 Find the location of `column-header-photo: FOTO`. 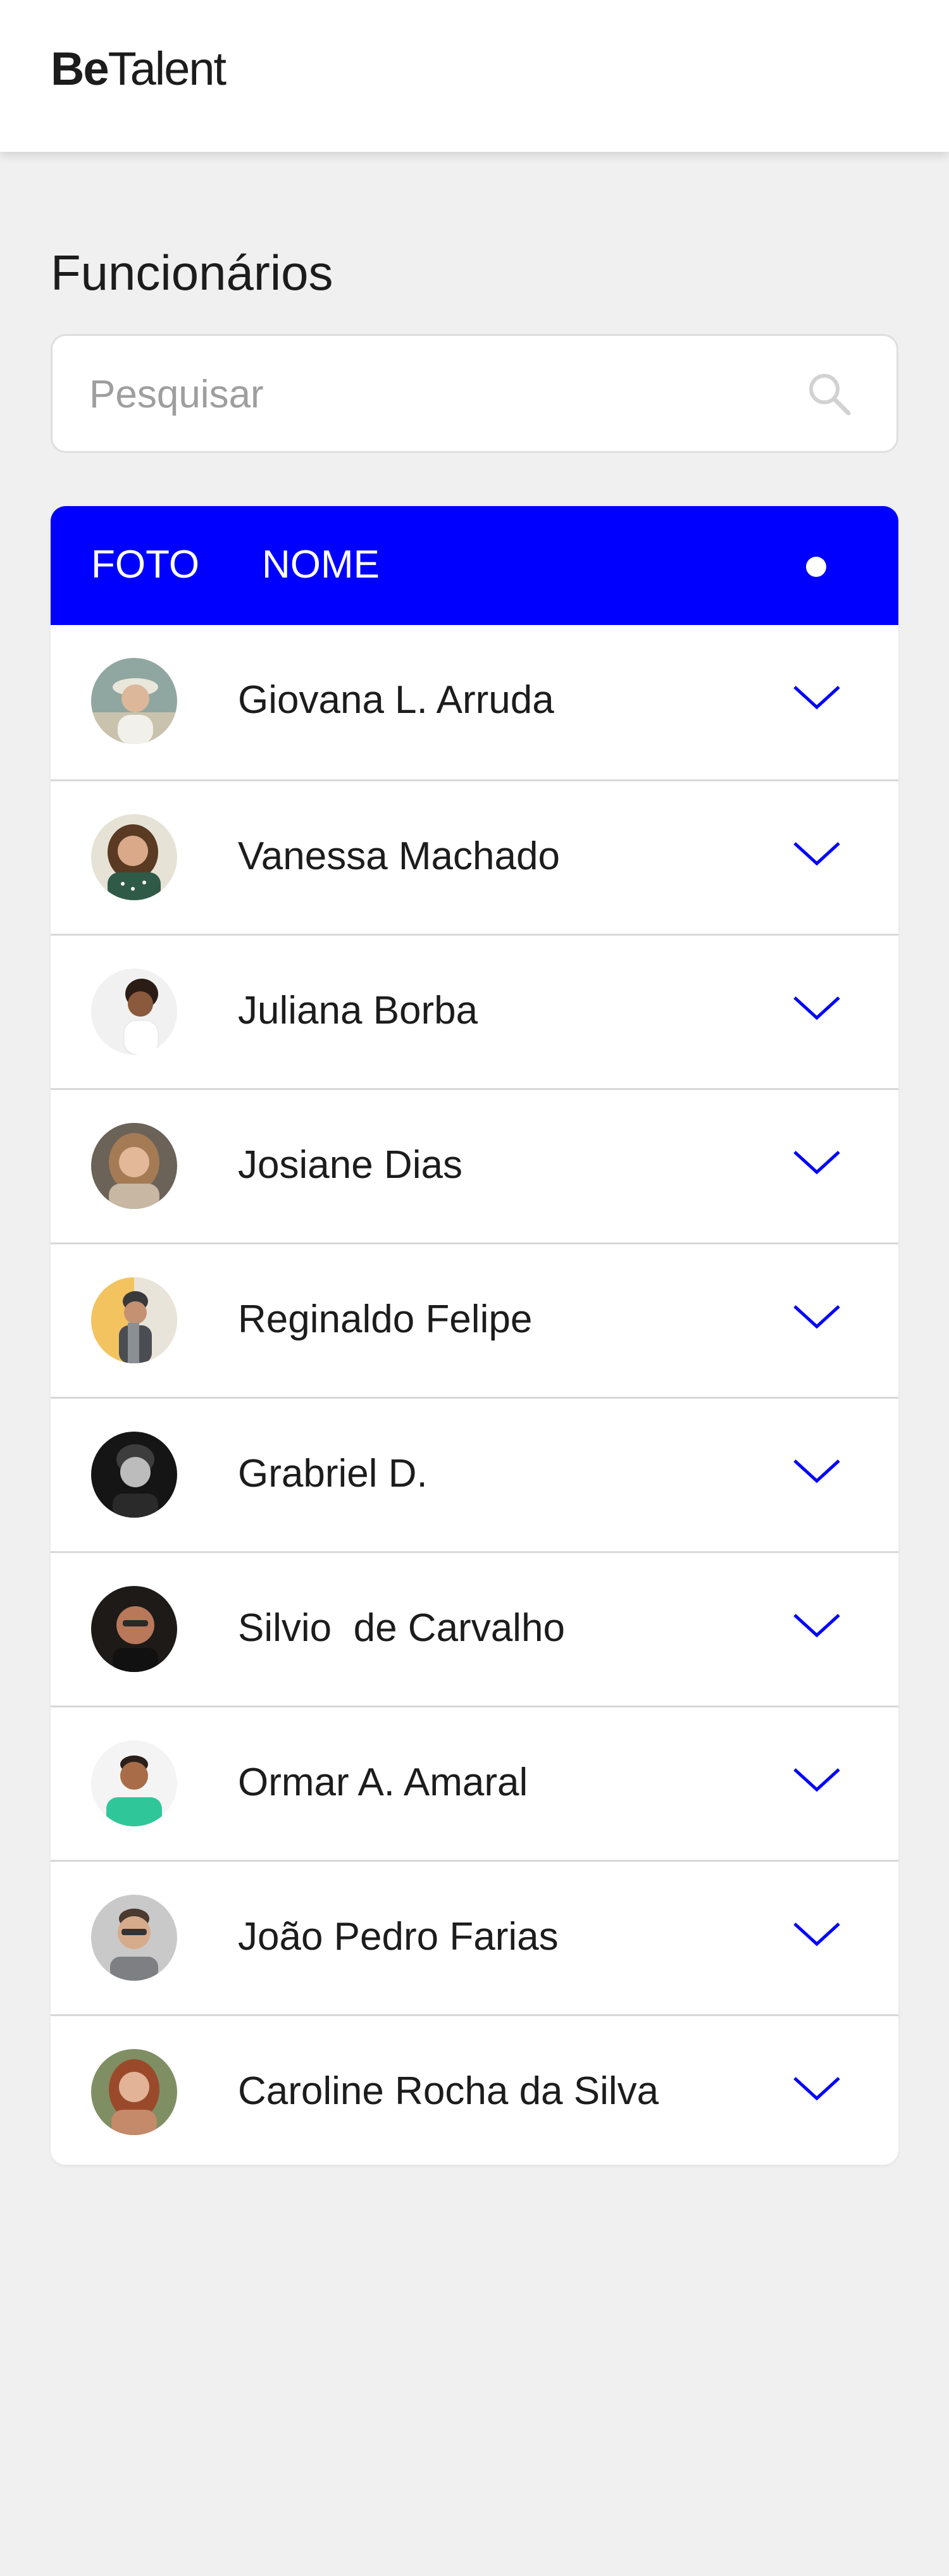

column-header-photo: FOTO is located at coordinates (145, 565).